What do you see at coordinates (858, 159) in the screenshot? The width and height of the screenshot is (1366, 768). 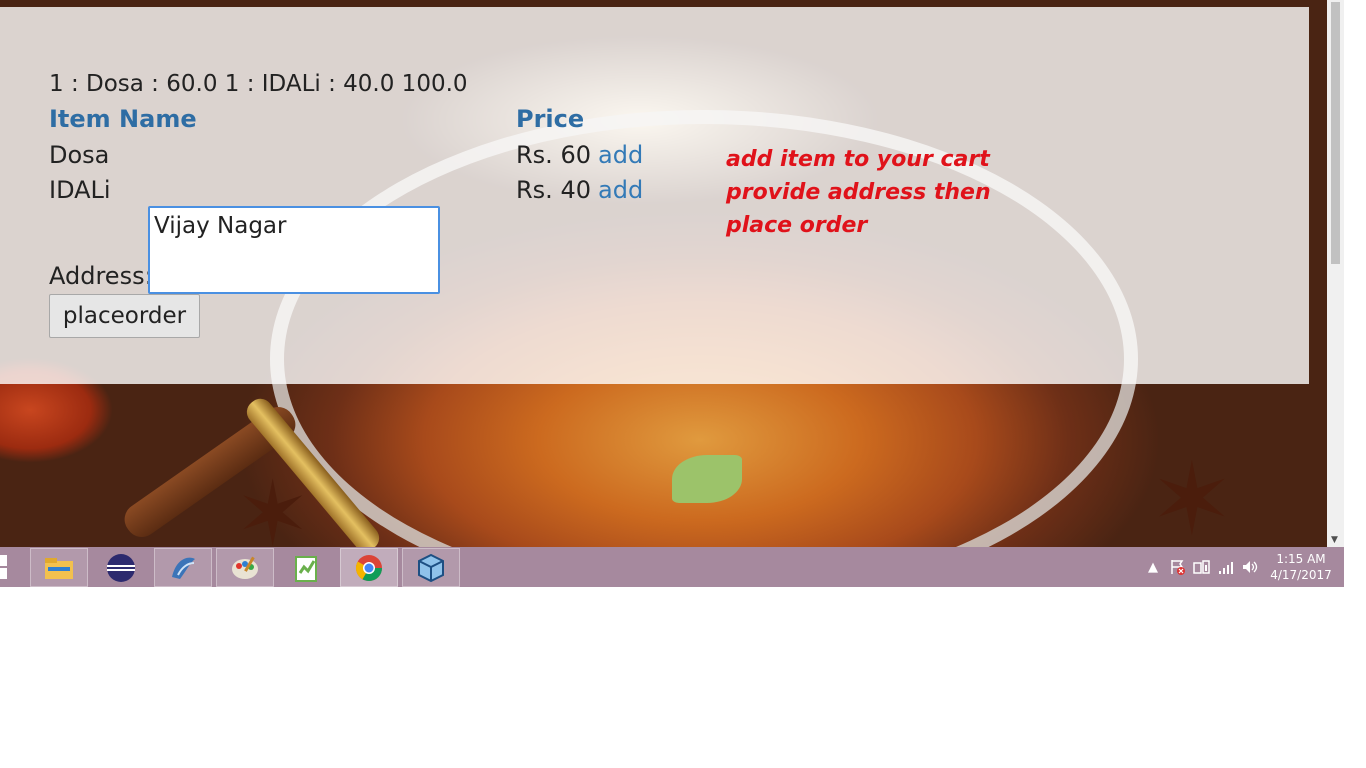 I see `instruction-line: add item to your cart` at bounding box center [858, 159].